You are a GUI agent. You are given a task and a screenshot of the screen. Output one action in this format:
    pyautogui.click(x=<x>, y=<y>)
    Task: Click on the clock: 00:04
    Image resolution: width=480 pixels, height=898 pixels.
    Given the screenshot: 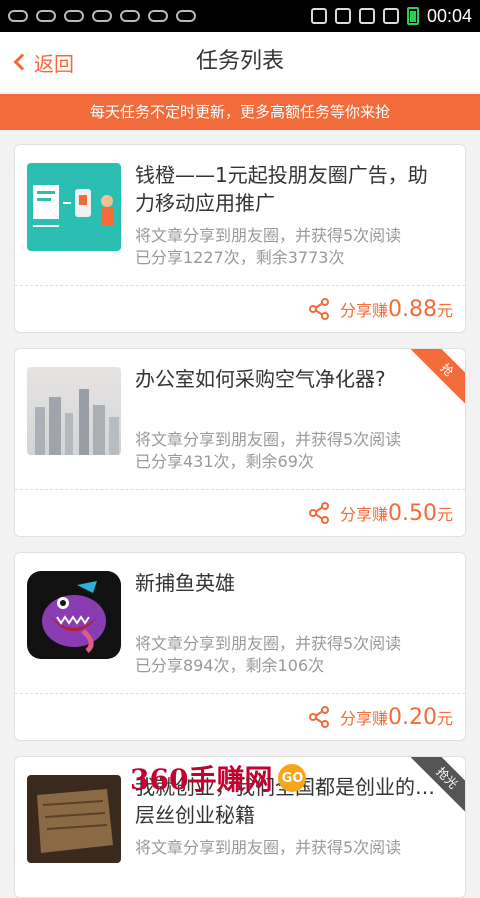 What is the action you would take?
    pyautogui.click(x=449, y=15)
    